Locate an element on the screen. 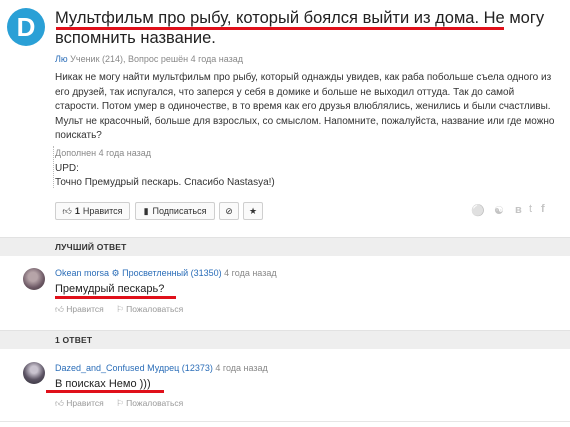 The width and height of the screenshot is (570, 427). twitter-share-icon: t is located at coordinates (530, 209).